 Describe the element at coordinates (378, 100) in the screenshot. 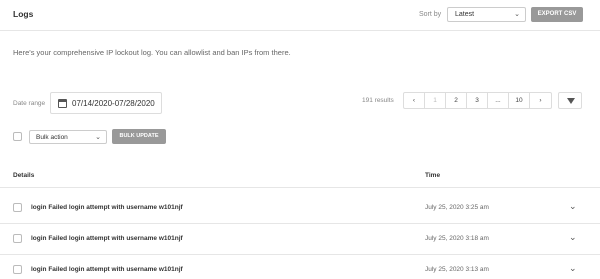

I see `results-count: 191 results` at that location.